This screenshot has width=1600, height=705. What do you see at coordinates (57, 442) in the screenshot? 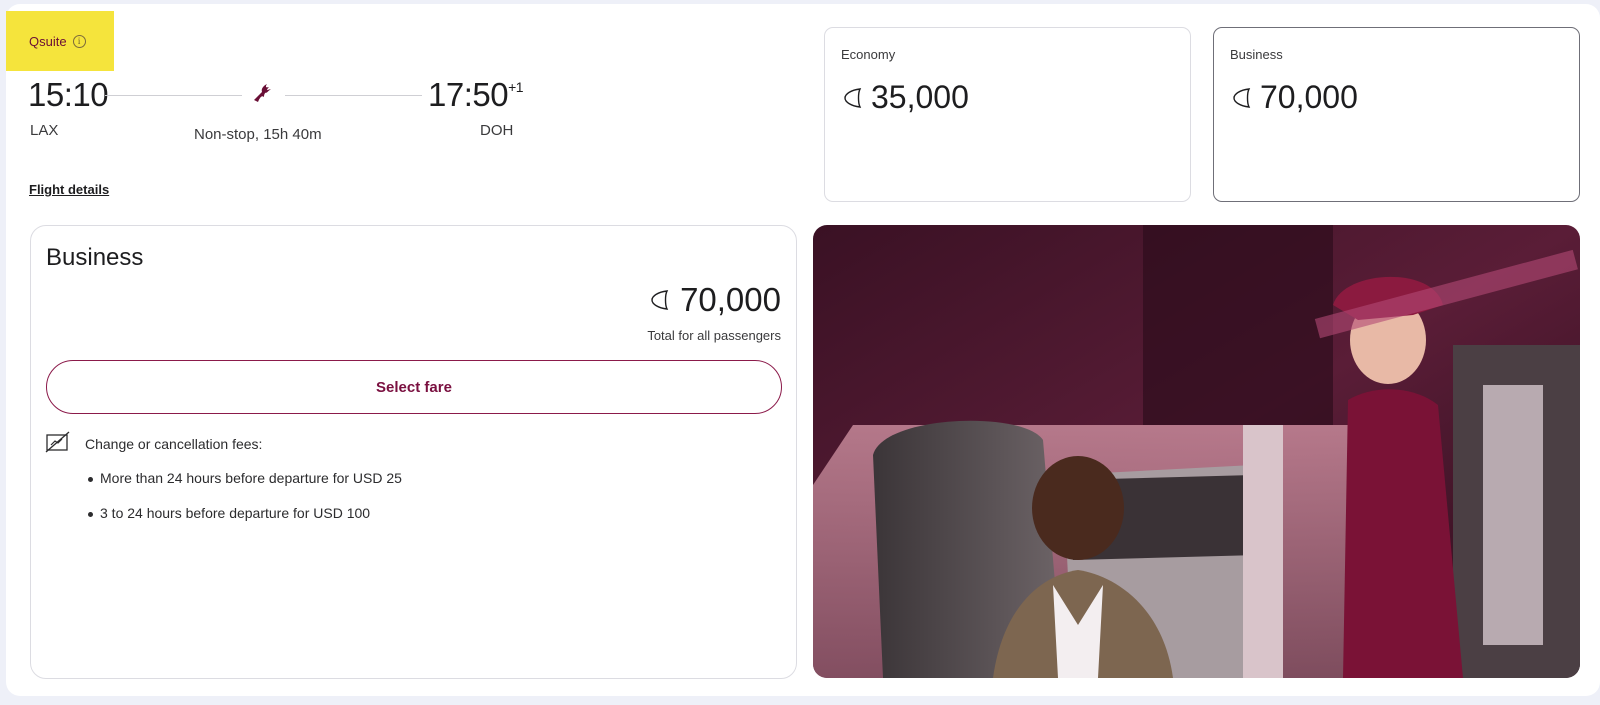
I see `no-fee-ticket-icon` at bounding box center [57, 442].